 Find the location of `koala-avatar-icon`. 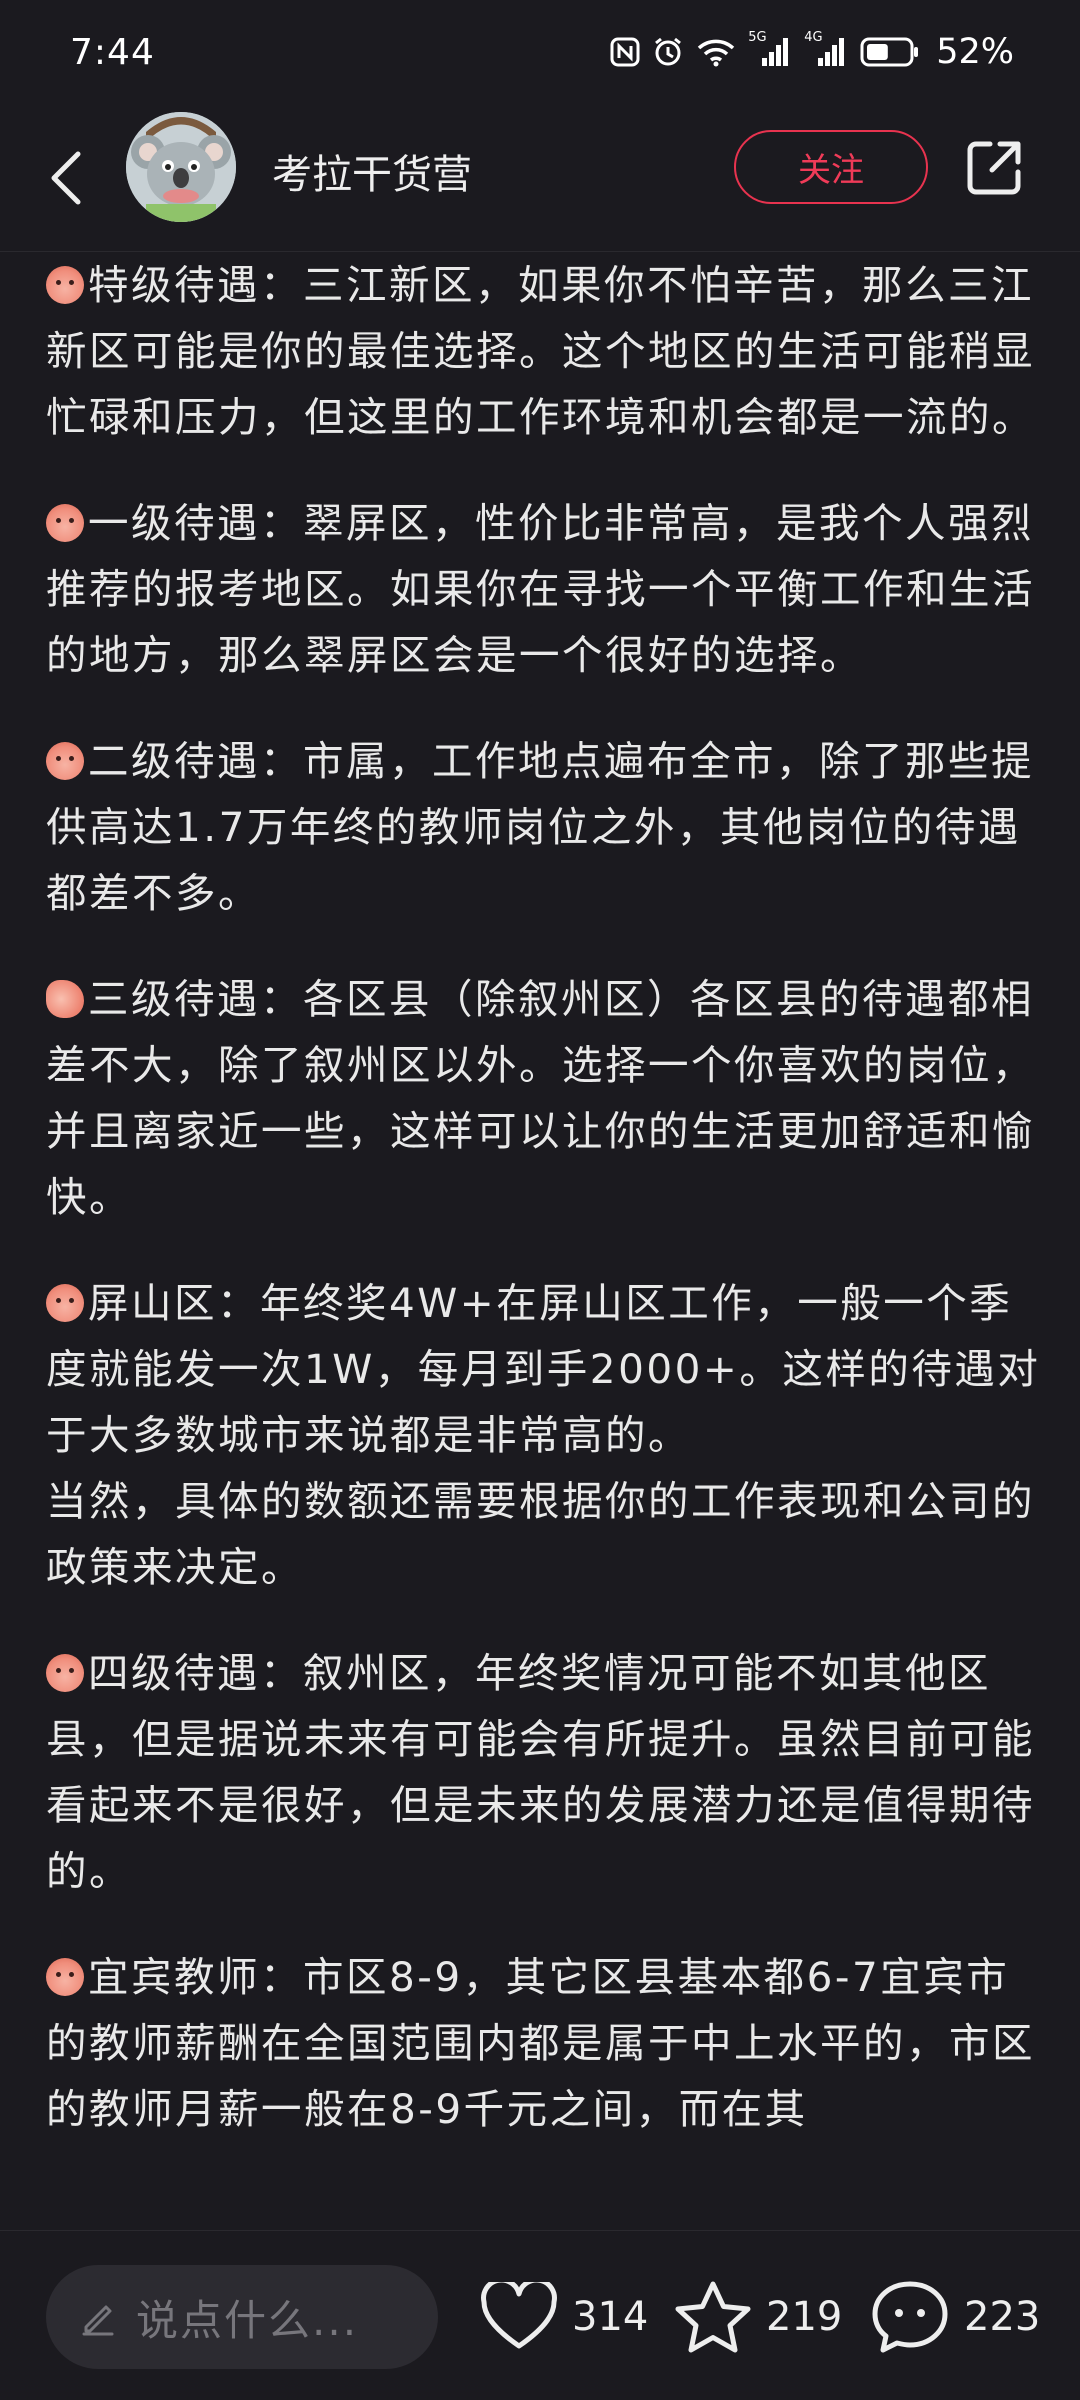

koala-avatar-icon is located at coordinates (181, 167).